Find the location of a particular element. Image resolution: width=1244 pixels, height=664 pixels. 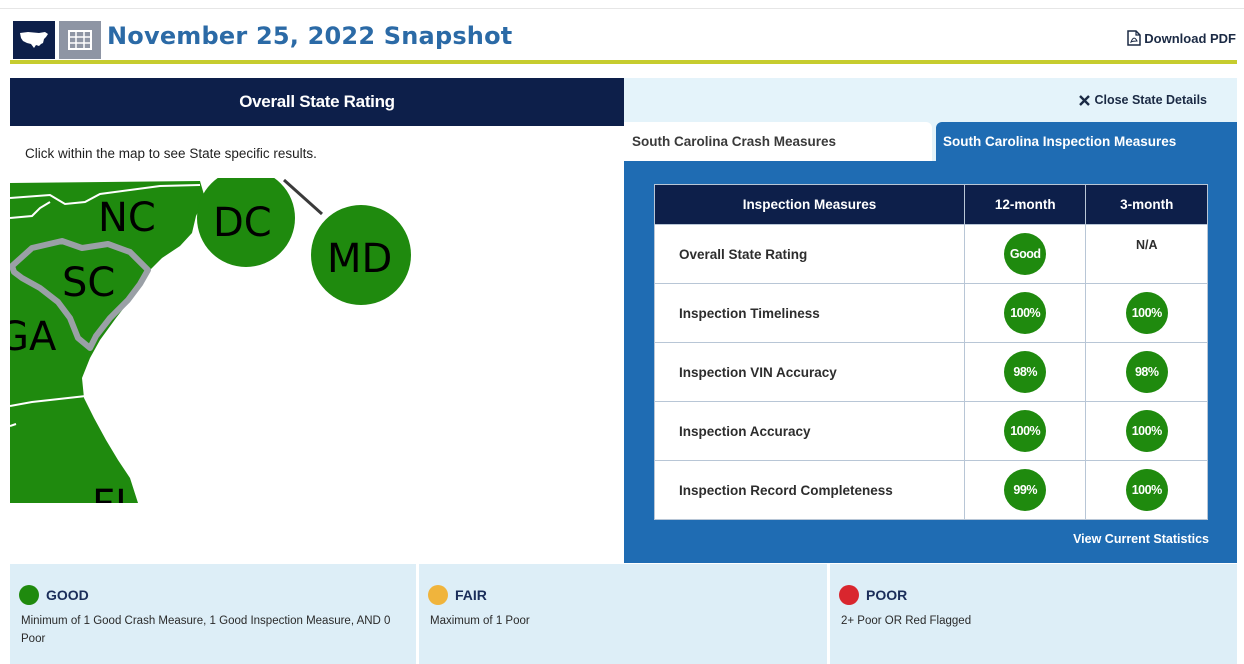

table-row: Inspection Timeliness 100% 100% is located at coordinates (931, 313).